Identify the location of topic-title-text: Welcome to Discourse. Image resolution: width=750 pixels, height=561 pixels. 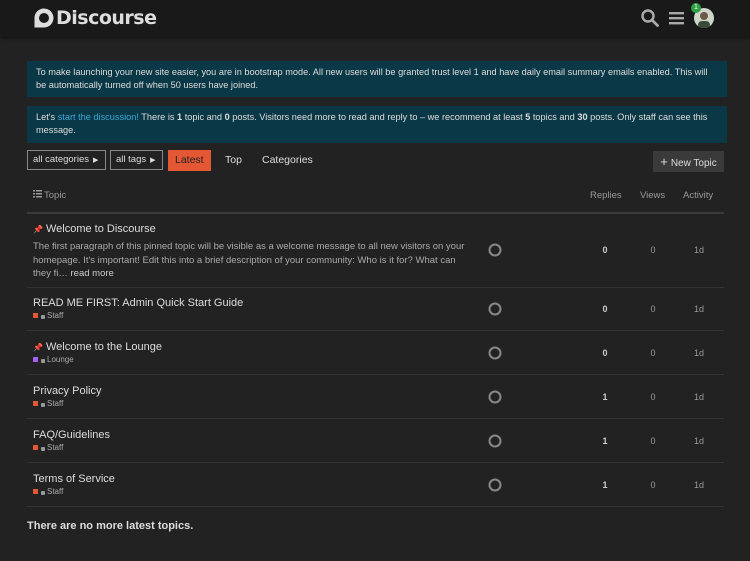
(100, 229).